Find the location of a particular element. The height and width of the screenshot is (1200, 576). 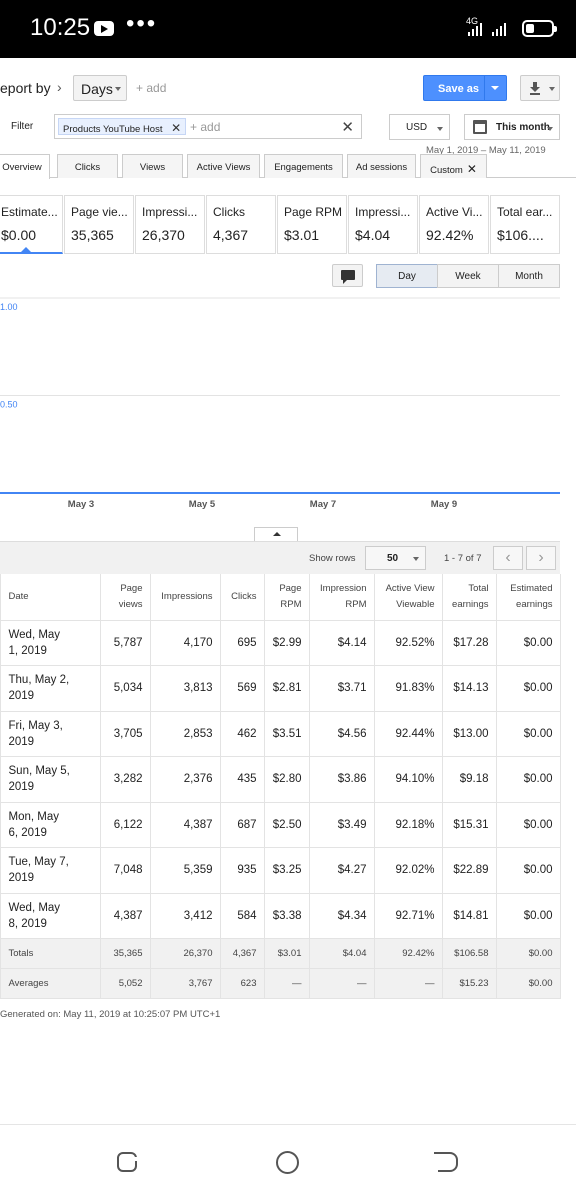

column-header: Clicks is located at coordinates (242, 597).